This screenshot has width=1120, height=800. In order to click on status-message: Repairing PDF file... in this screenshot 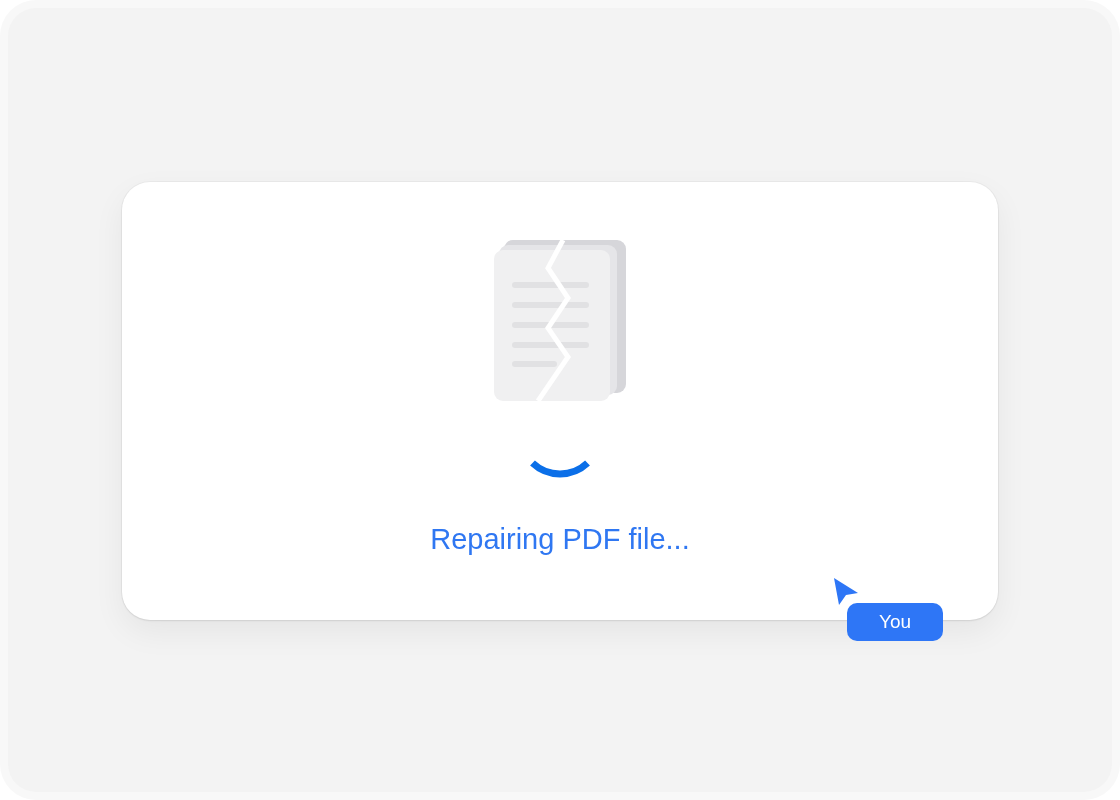, I will do `click(560, 539)`.